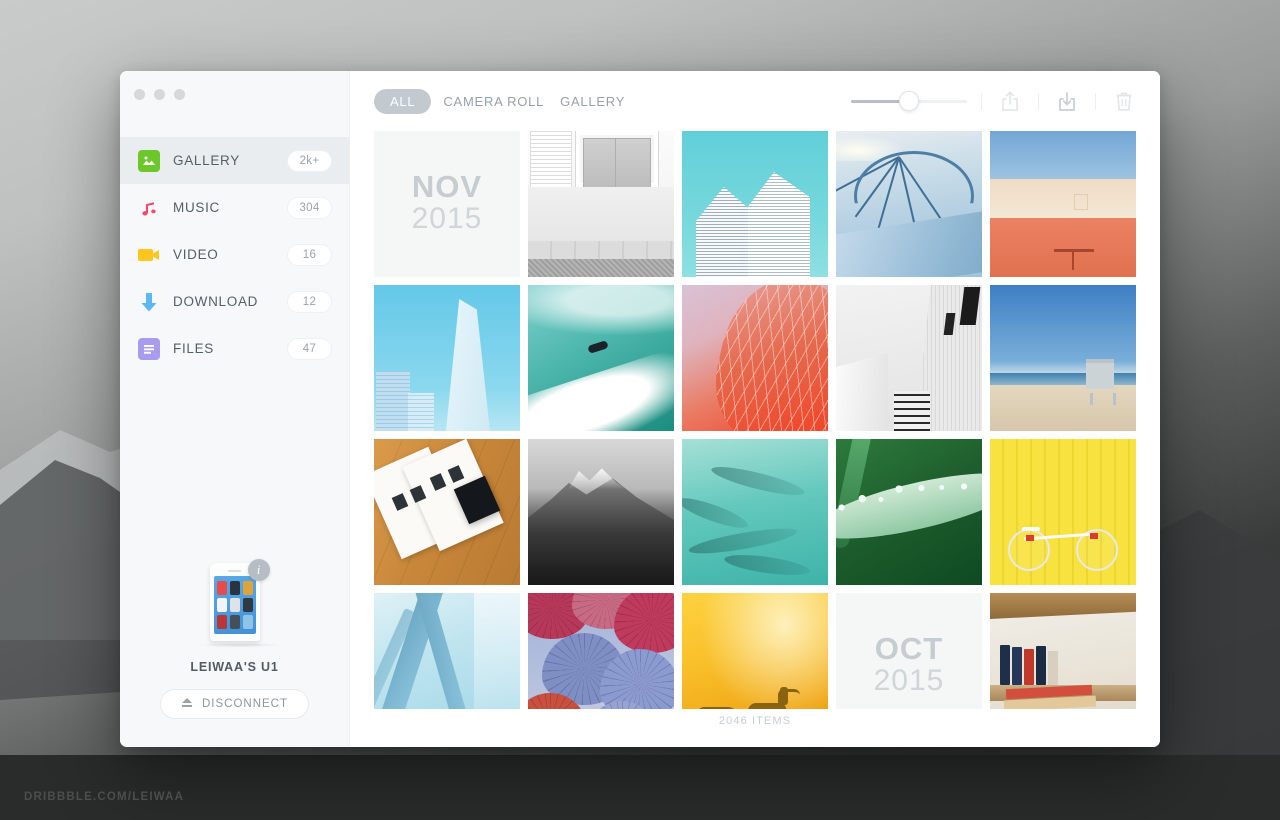 The height and width of the screenshot is (820, 1280). I want to click on toolbar: ALL CAMERA ROLL GALLERY, so click(755, 101).